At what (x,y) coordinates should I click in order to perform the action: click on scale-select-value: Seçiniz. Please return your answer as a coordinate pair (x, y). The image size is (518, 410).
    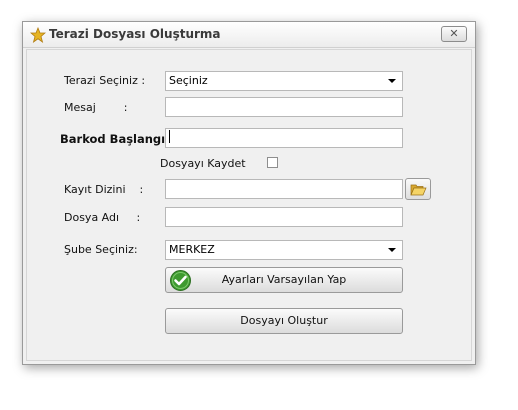
    Looking at the image, I should click on (188, 80).